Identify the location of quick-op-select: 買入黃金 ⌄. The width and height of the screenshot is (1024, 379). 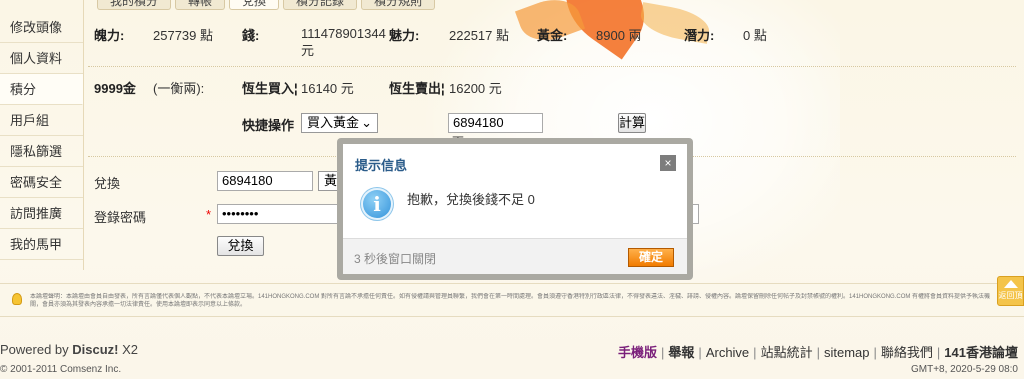
(339, 123).